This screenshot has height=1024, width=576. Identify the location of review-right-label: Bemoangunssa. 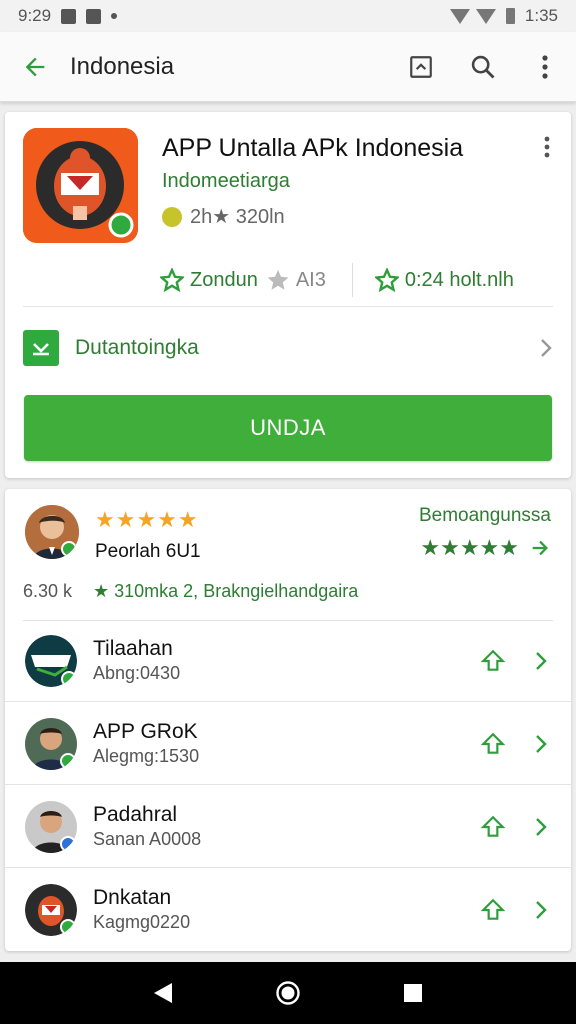
(485, 516).